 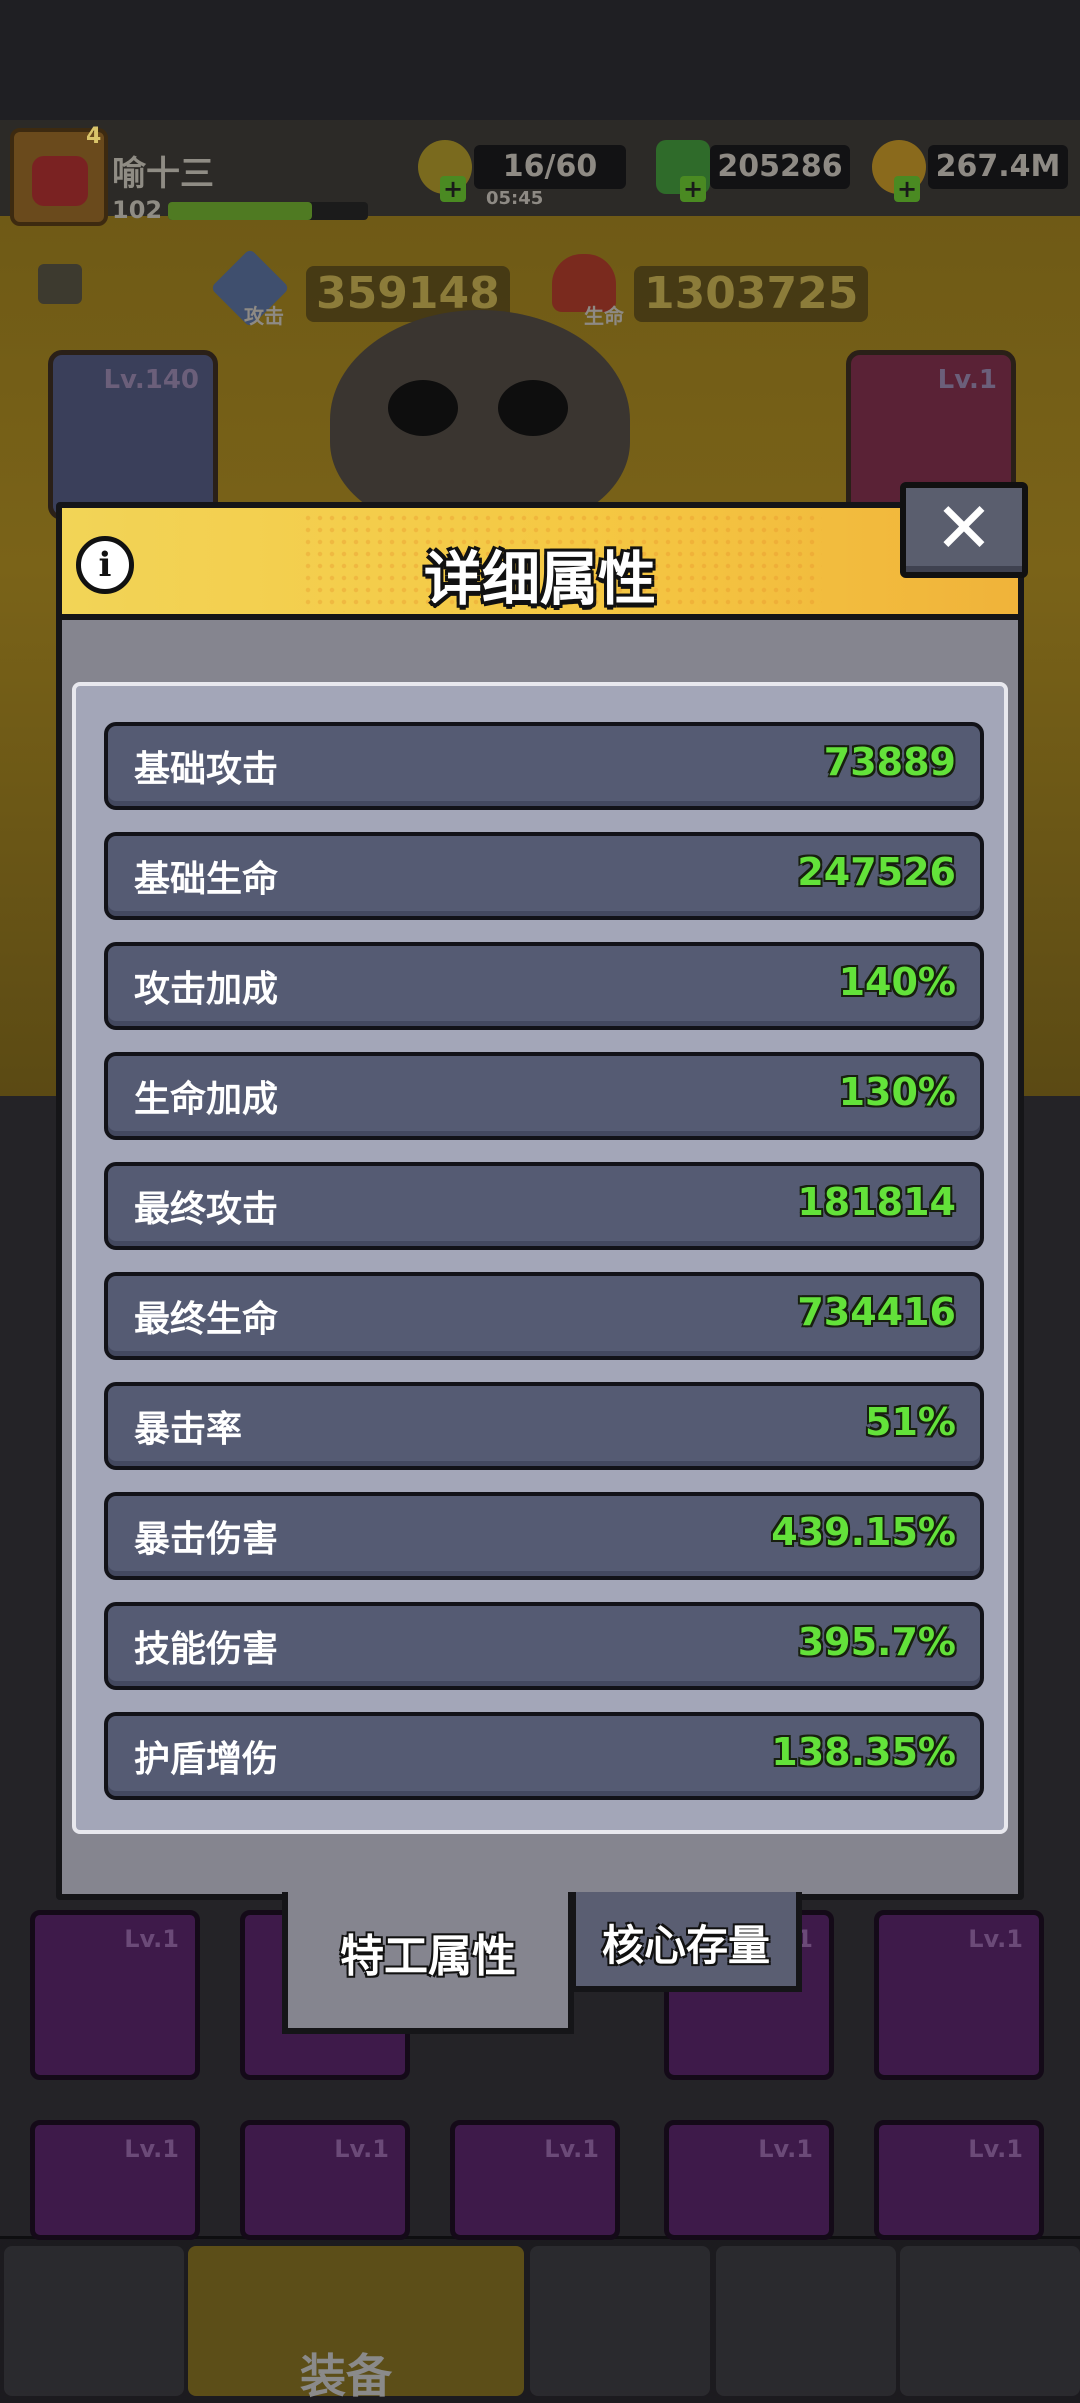 I want to click on tab-label: 核心存量, so click(x=685, y=1945).